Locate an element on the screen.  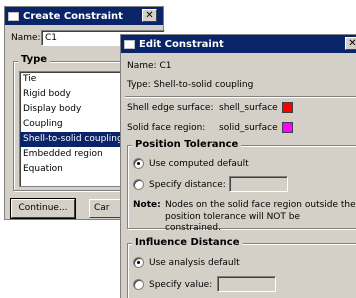
note-label: Note: is located at coordinates (147, 205).